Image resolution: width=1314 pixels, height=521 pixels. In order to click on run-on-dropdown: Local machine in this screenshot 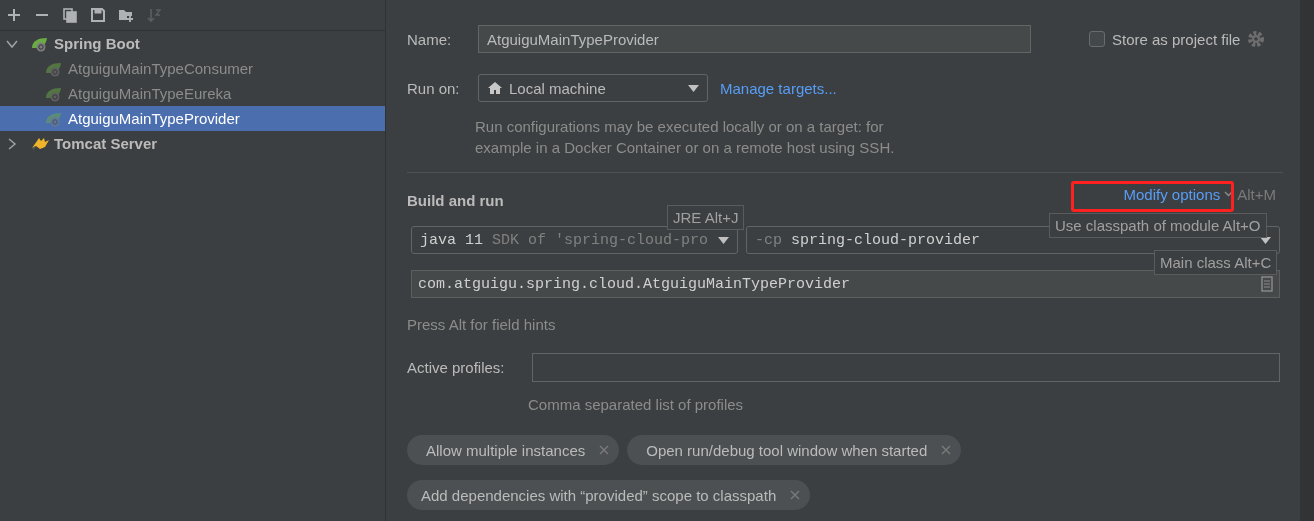, I will do `click(593, 88)`.